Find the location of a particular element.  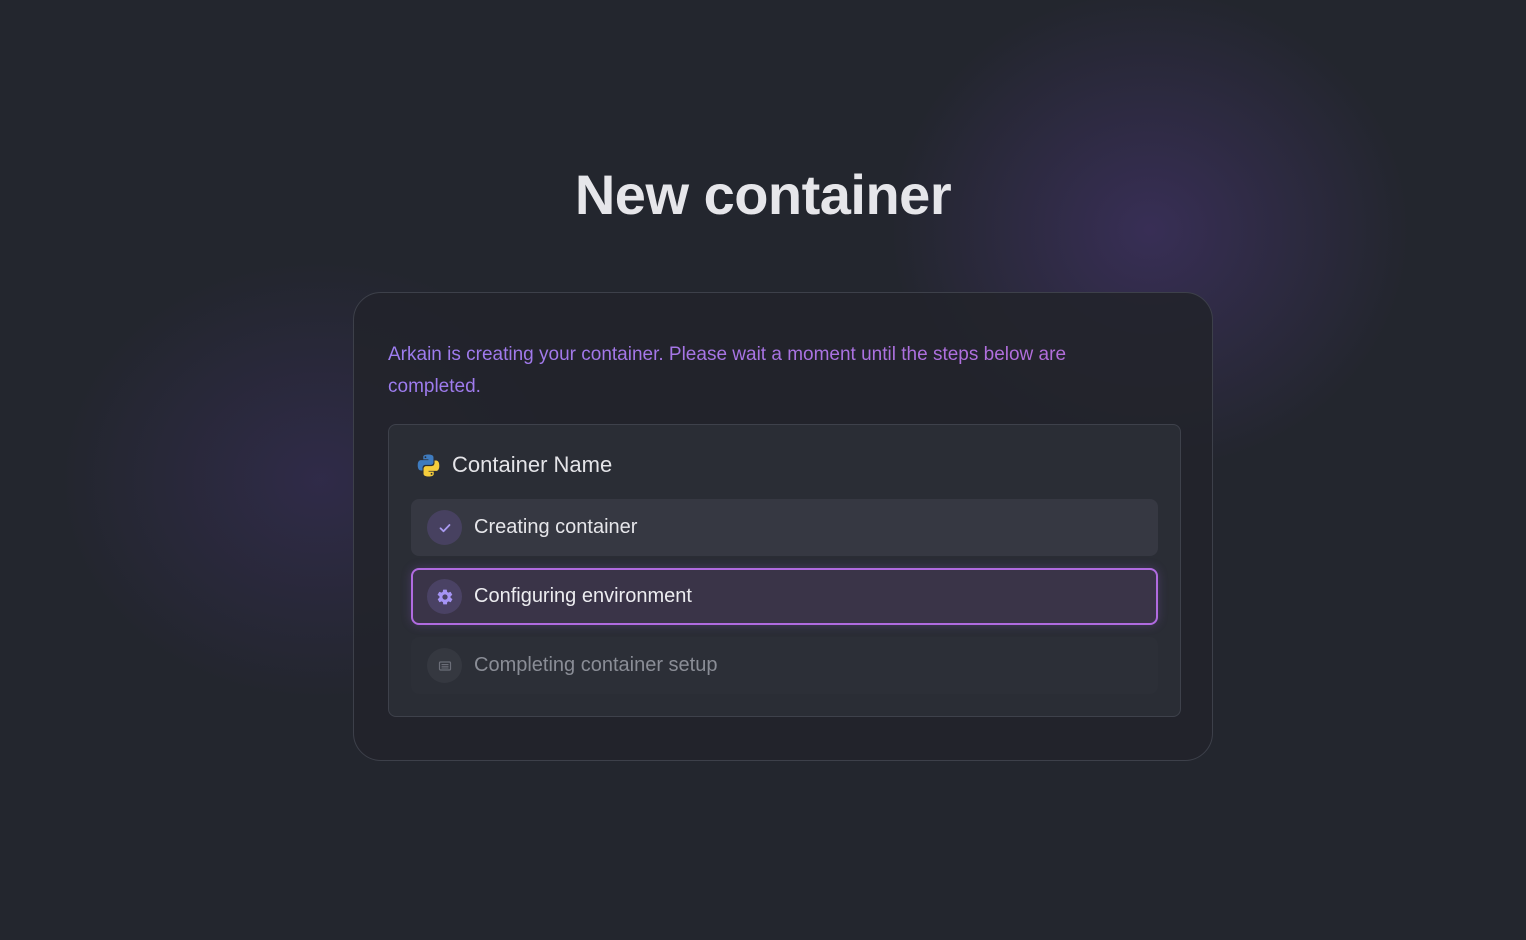

gear-icon is located at coordinates (444, 596).